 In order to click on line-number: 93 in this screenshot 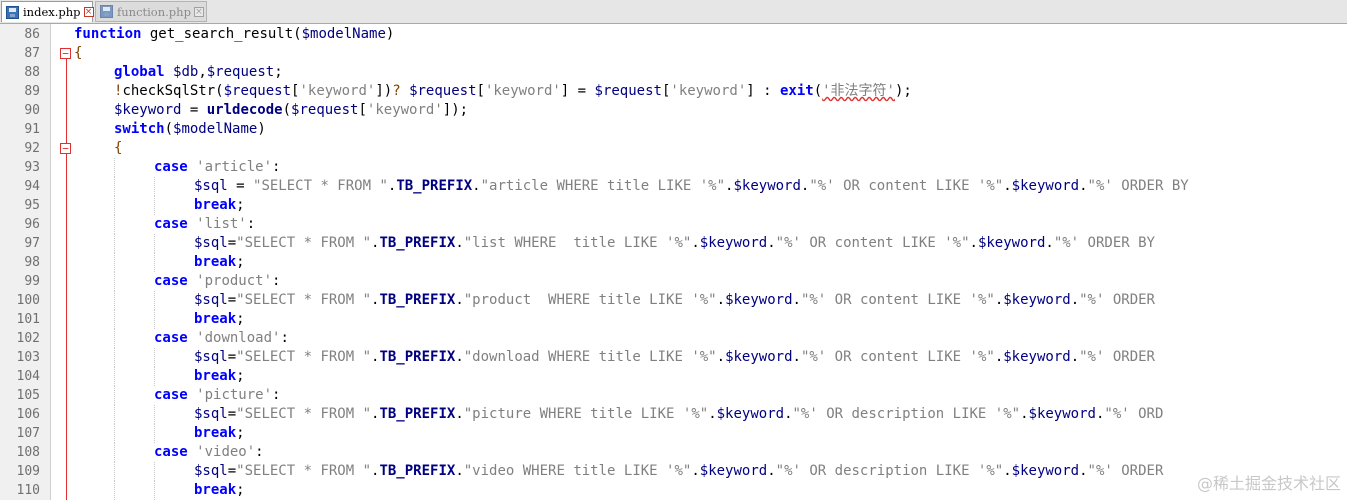, I will do `click(32, 167)`.